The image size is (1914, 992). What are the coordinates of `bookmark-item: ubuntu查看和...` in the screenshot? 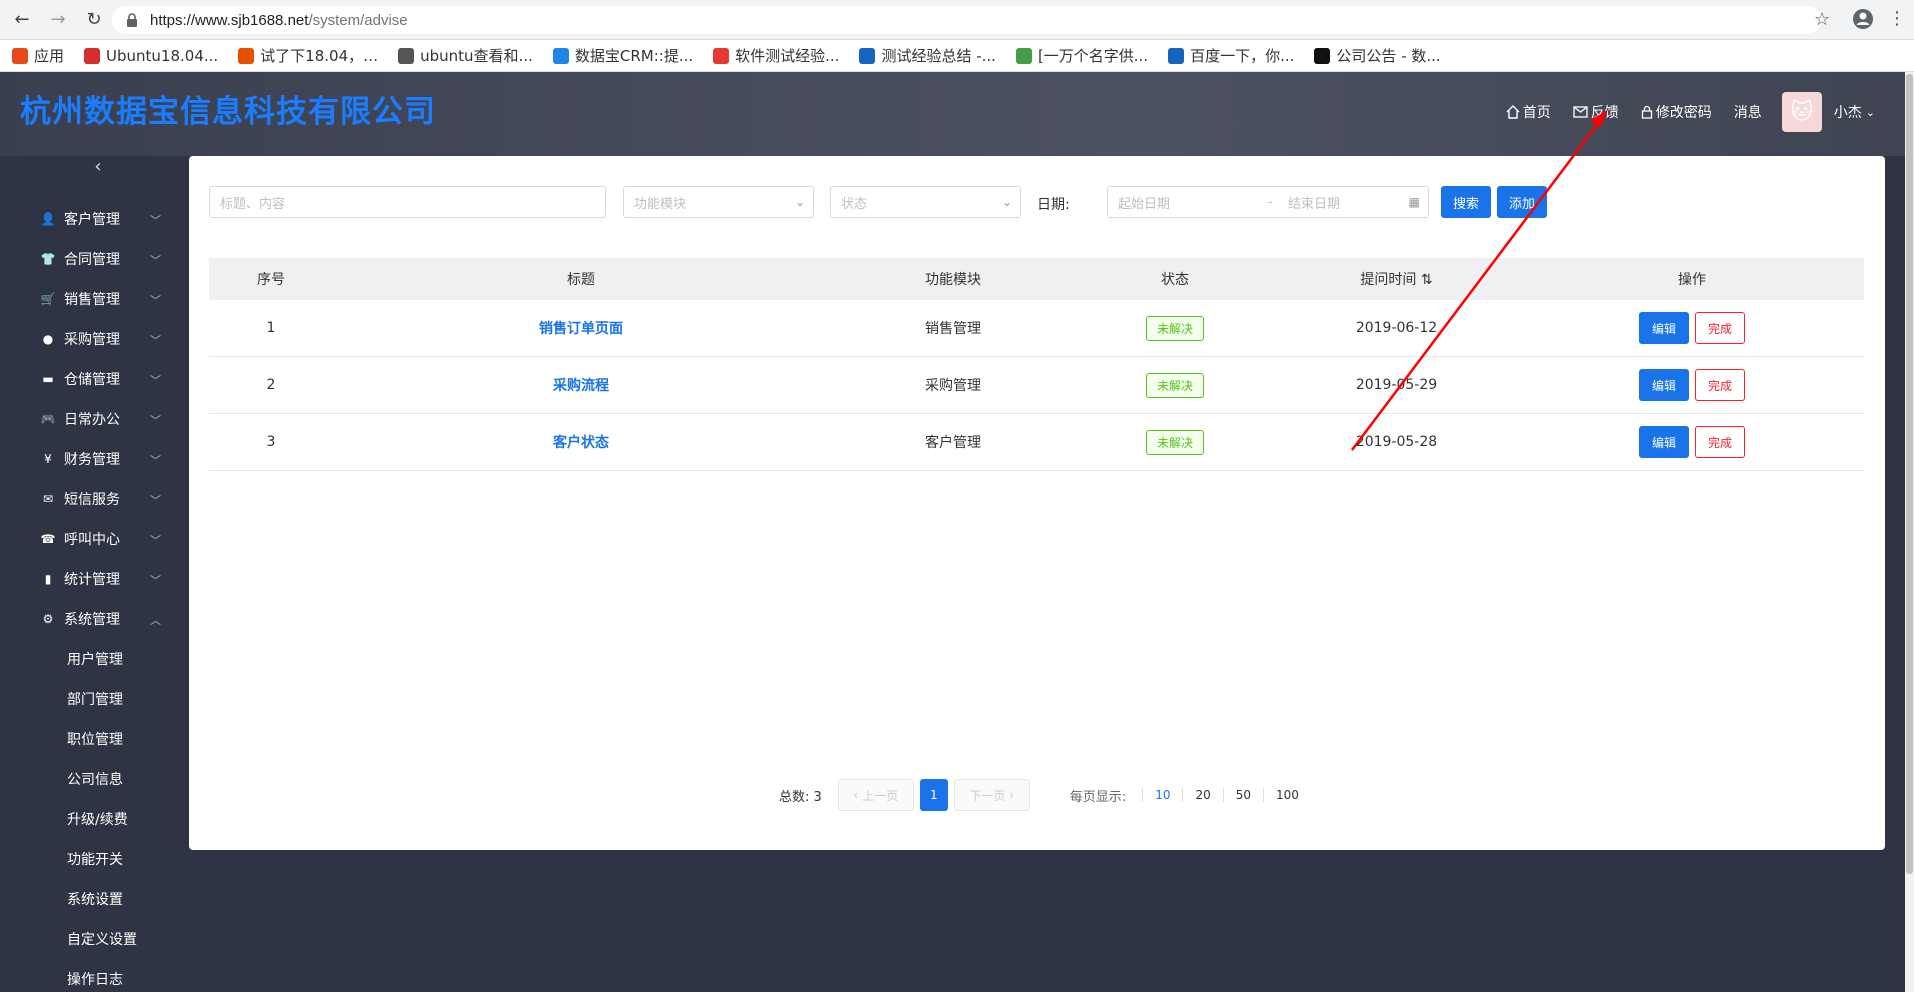 It's located at (465, 55).